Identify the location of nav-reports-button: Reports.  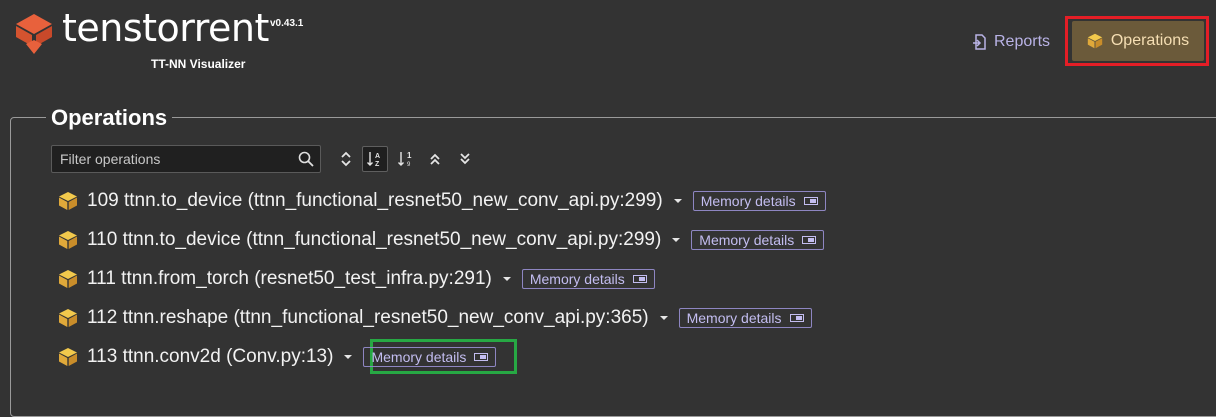
(1011, 42).